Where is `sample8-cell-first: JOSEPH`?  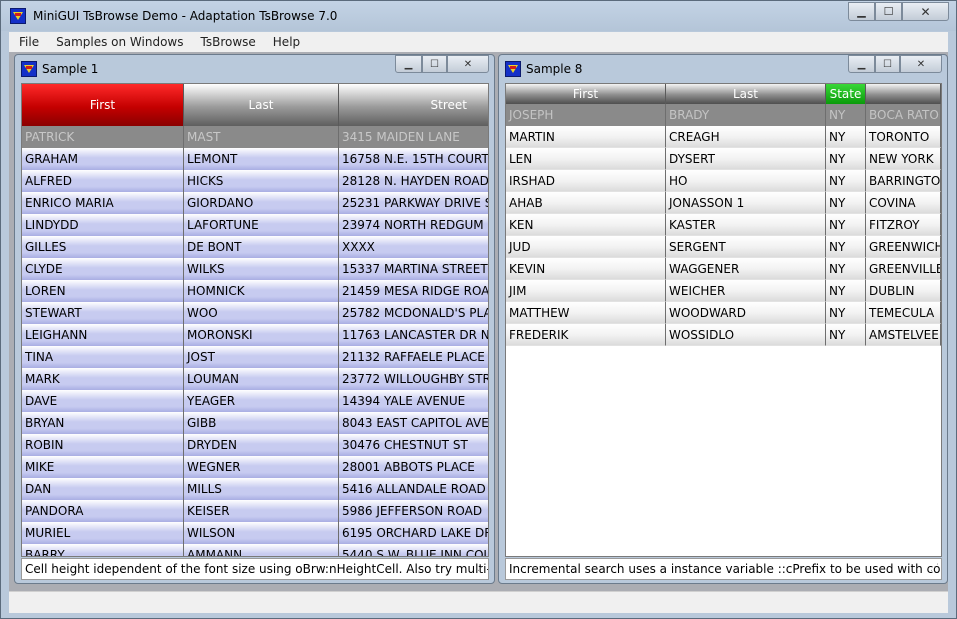
sample8-cell-first: JOSEPH is located at coordinates (586, 115).